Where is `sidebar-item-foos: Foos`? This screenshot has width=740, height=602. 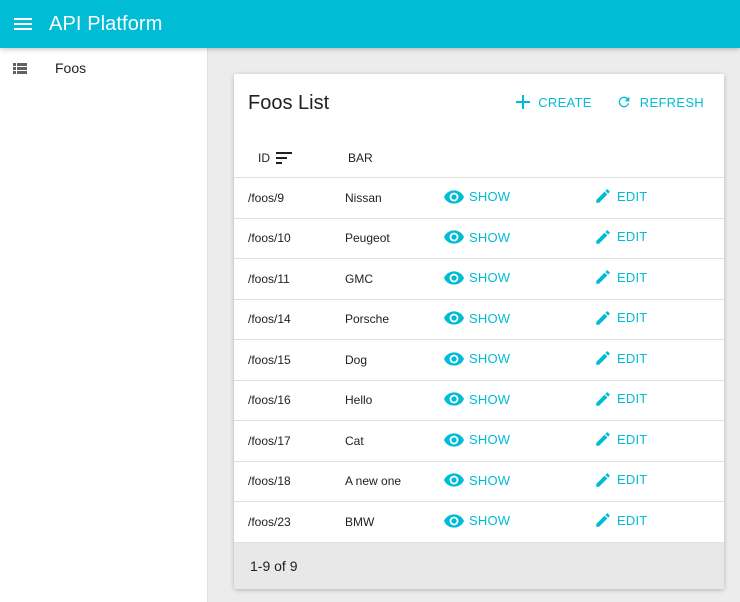 sidebar-item-foos: Foos is located at coordinates (103, 68).